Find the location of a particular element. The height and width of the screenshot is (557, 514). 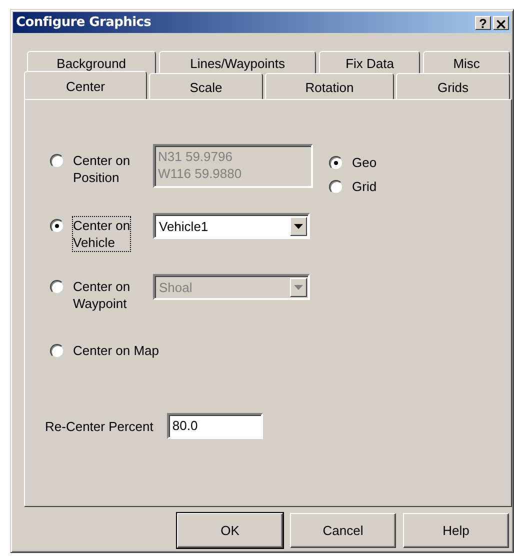

tab: Grids is located at coordinates (453, 86).